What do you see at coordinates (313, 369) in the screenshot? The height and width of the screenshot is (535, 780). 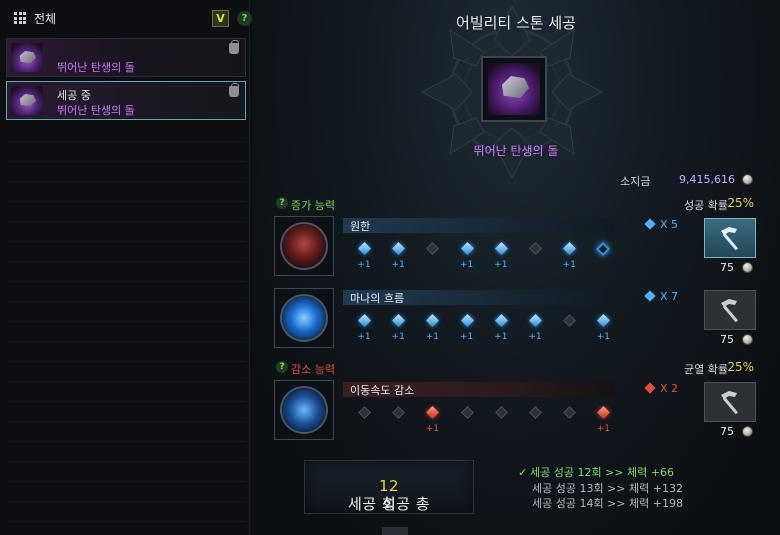 I see `decrease-label: 감소 능력` at bounding box center [313, 369].